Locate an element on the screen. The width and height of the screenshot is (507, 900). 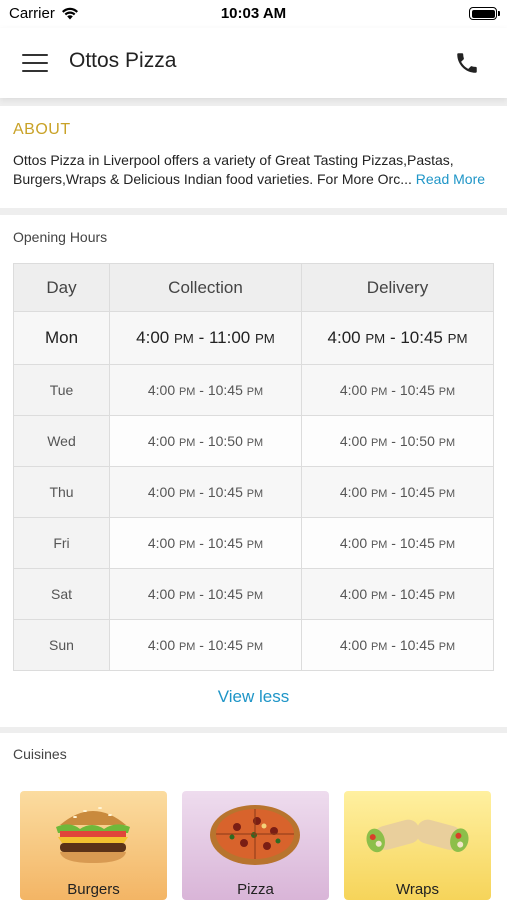
delivery-hours-cell: 4:00 PM - 10:50 PM is located at coordinates (397, 441).